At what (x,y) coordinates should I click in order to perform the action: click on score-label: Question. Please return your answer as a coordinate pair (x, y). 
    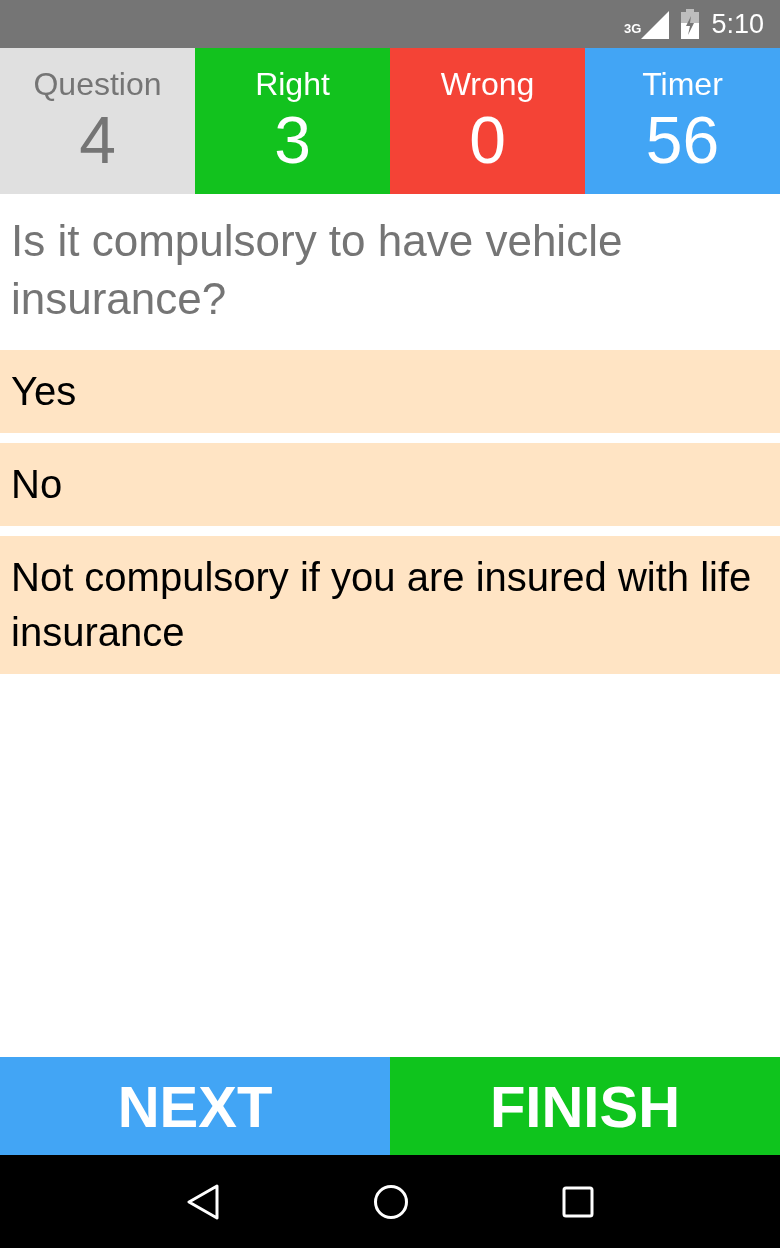
    Looking at the image, I should click on (97, 84).